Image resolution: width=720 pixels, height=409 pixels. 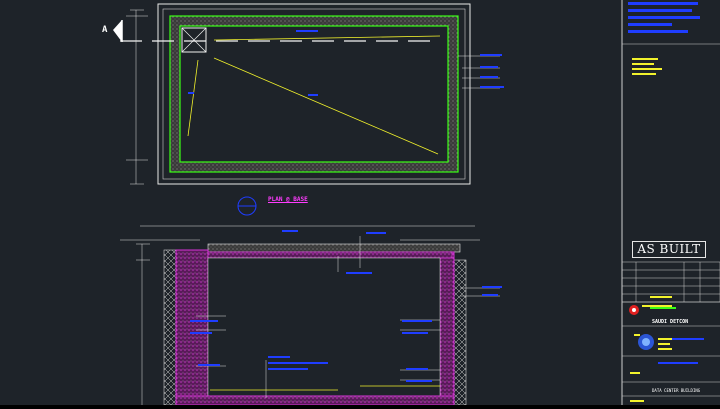 What do you see at coordinates (634, 310) in the screenshot?
I see `company-logo-icon` at bounding box center [634, 310].